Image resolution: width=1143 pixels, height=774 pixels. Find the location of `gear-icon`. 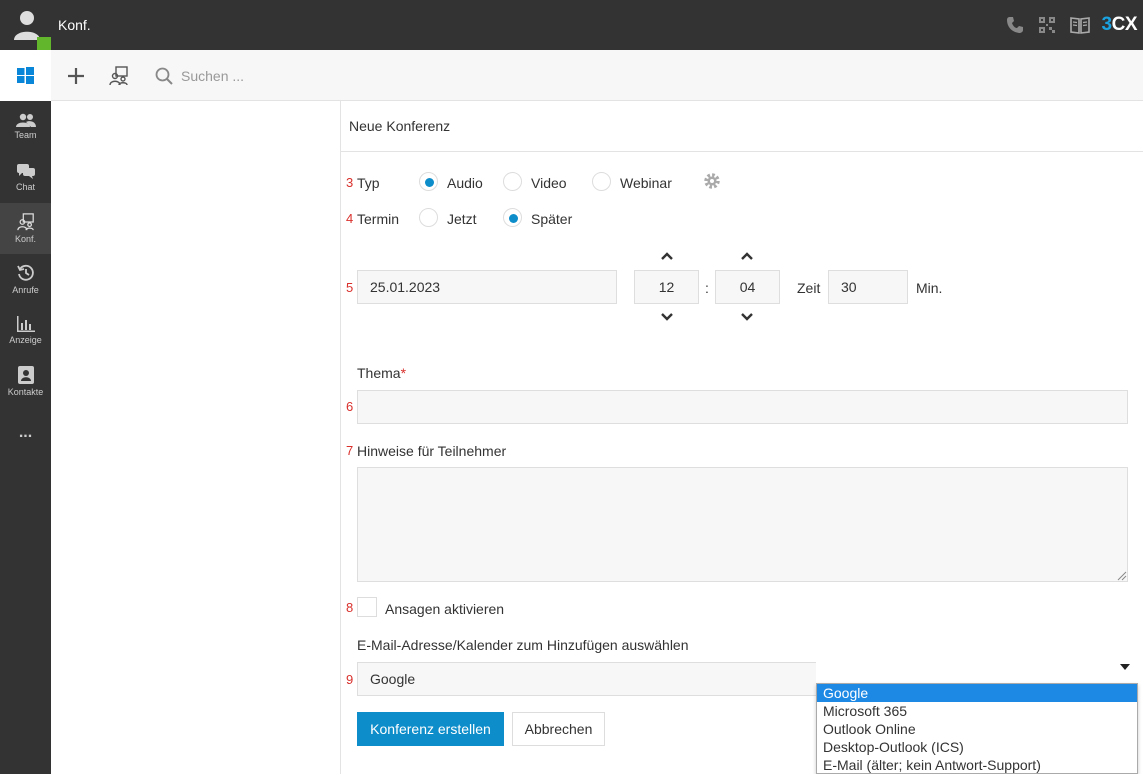

gear-icon is located at coordinates (712, 181).